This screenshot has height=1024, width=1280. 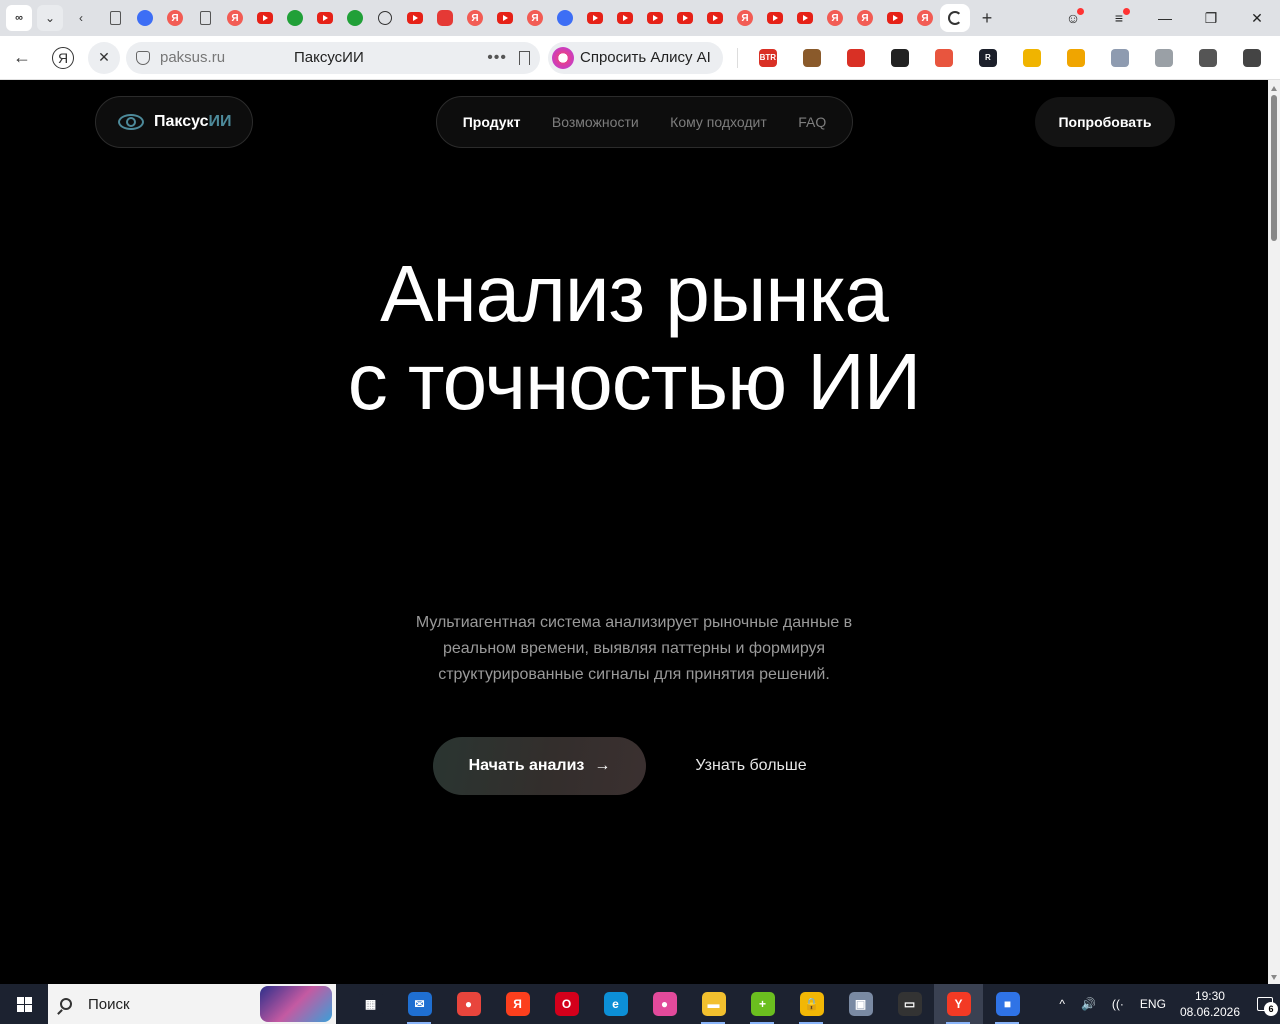 What do you see at coordinates (1274, 168) in the screenshot?
I see `scrollbar-thumb` at bounding box center [1274, 168].